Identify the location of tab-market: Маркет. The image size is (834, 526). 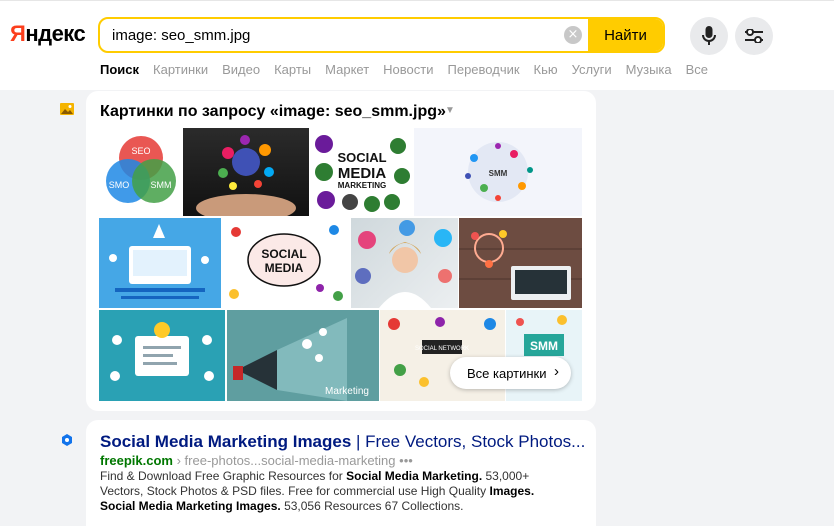
(347, 73).